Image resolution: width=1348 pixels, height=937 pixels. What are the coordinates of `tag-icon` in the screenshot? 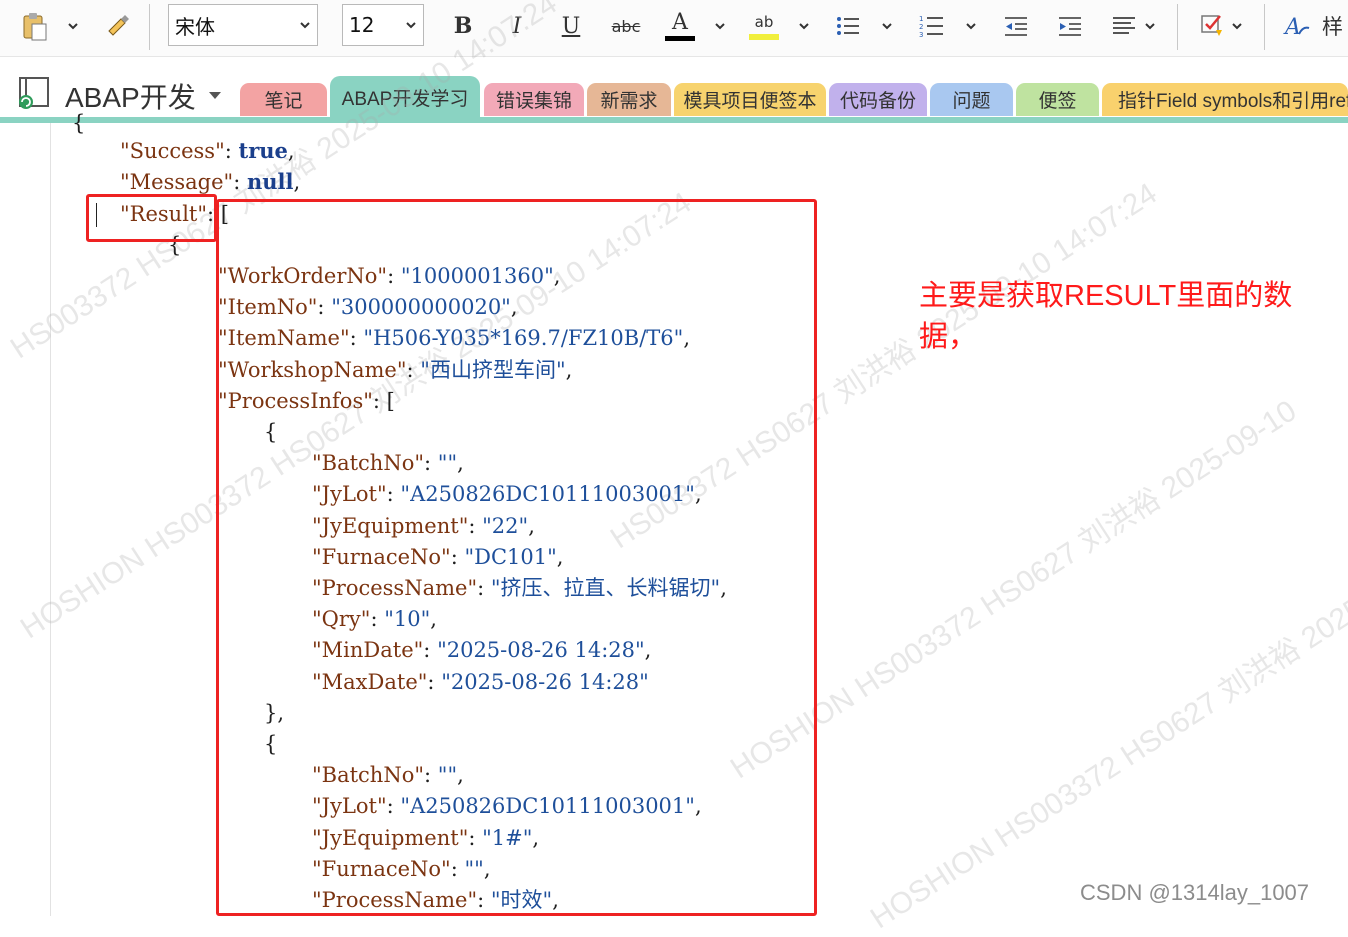 It's located at (1212, 26).